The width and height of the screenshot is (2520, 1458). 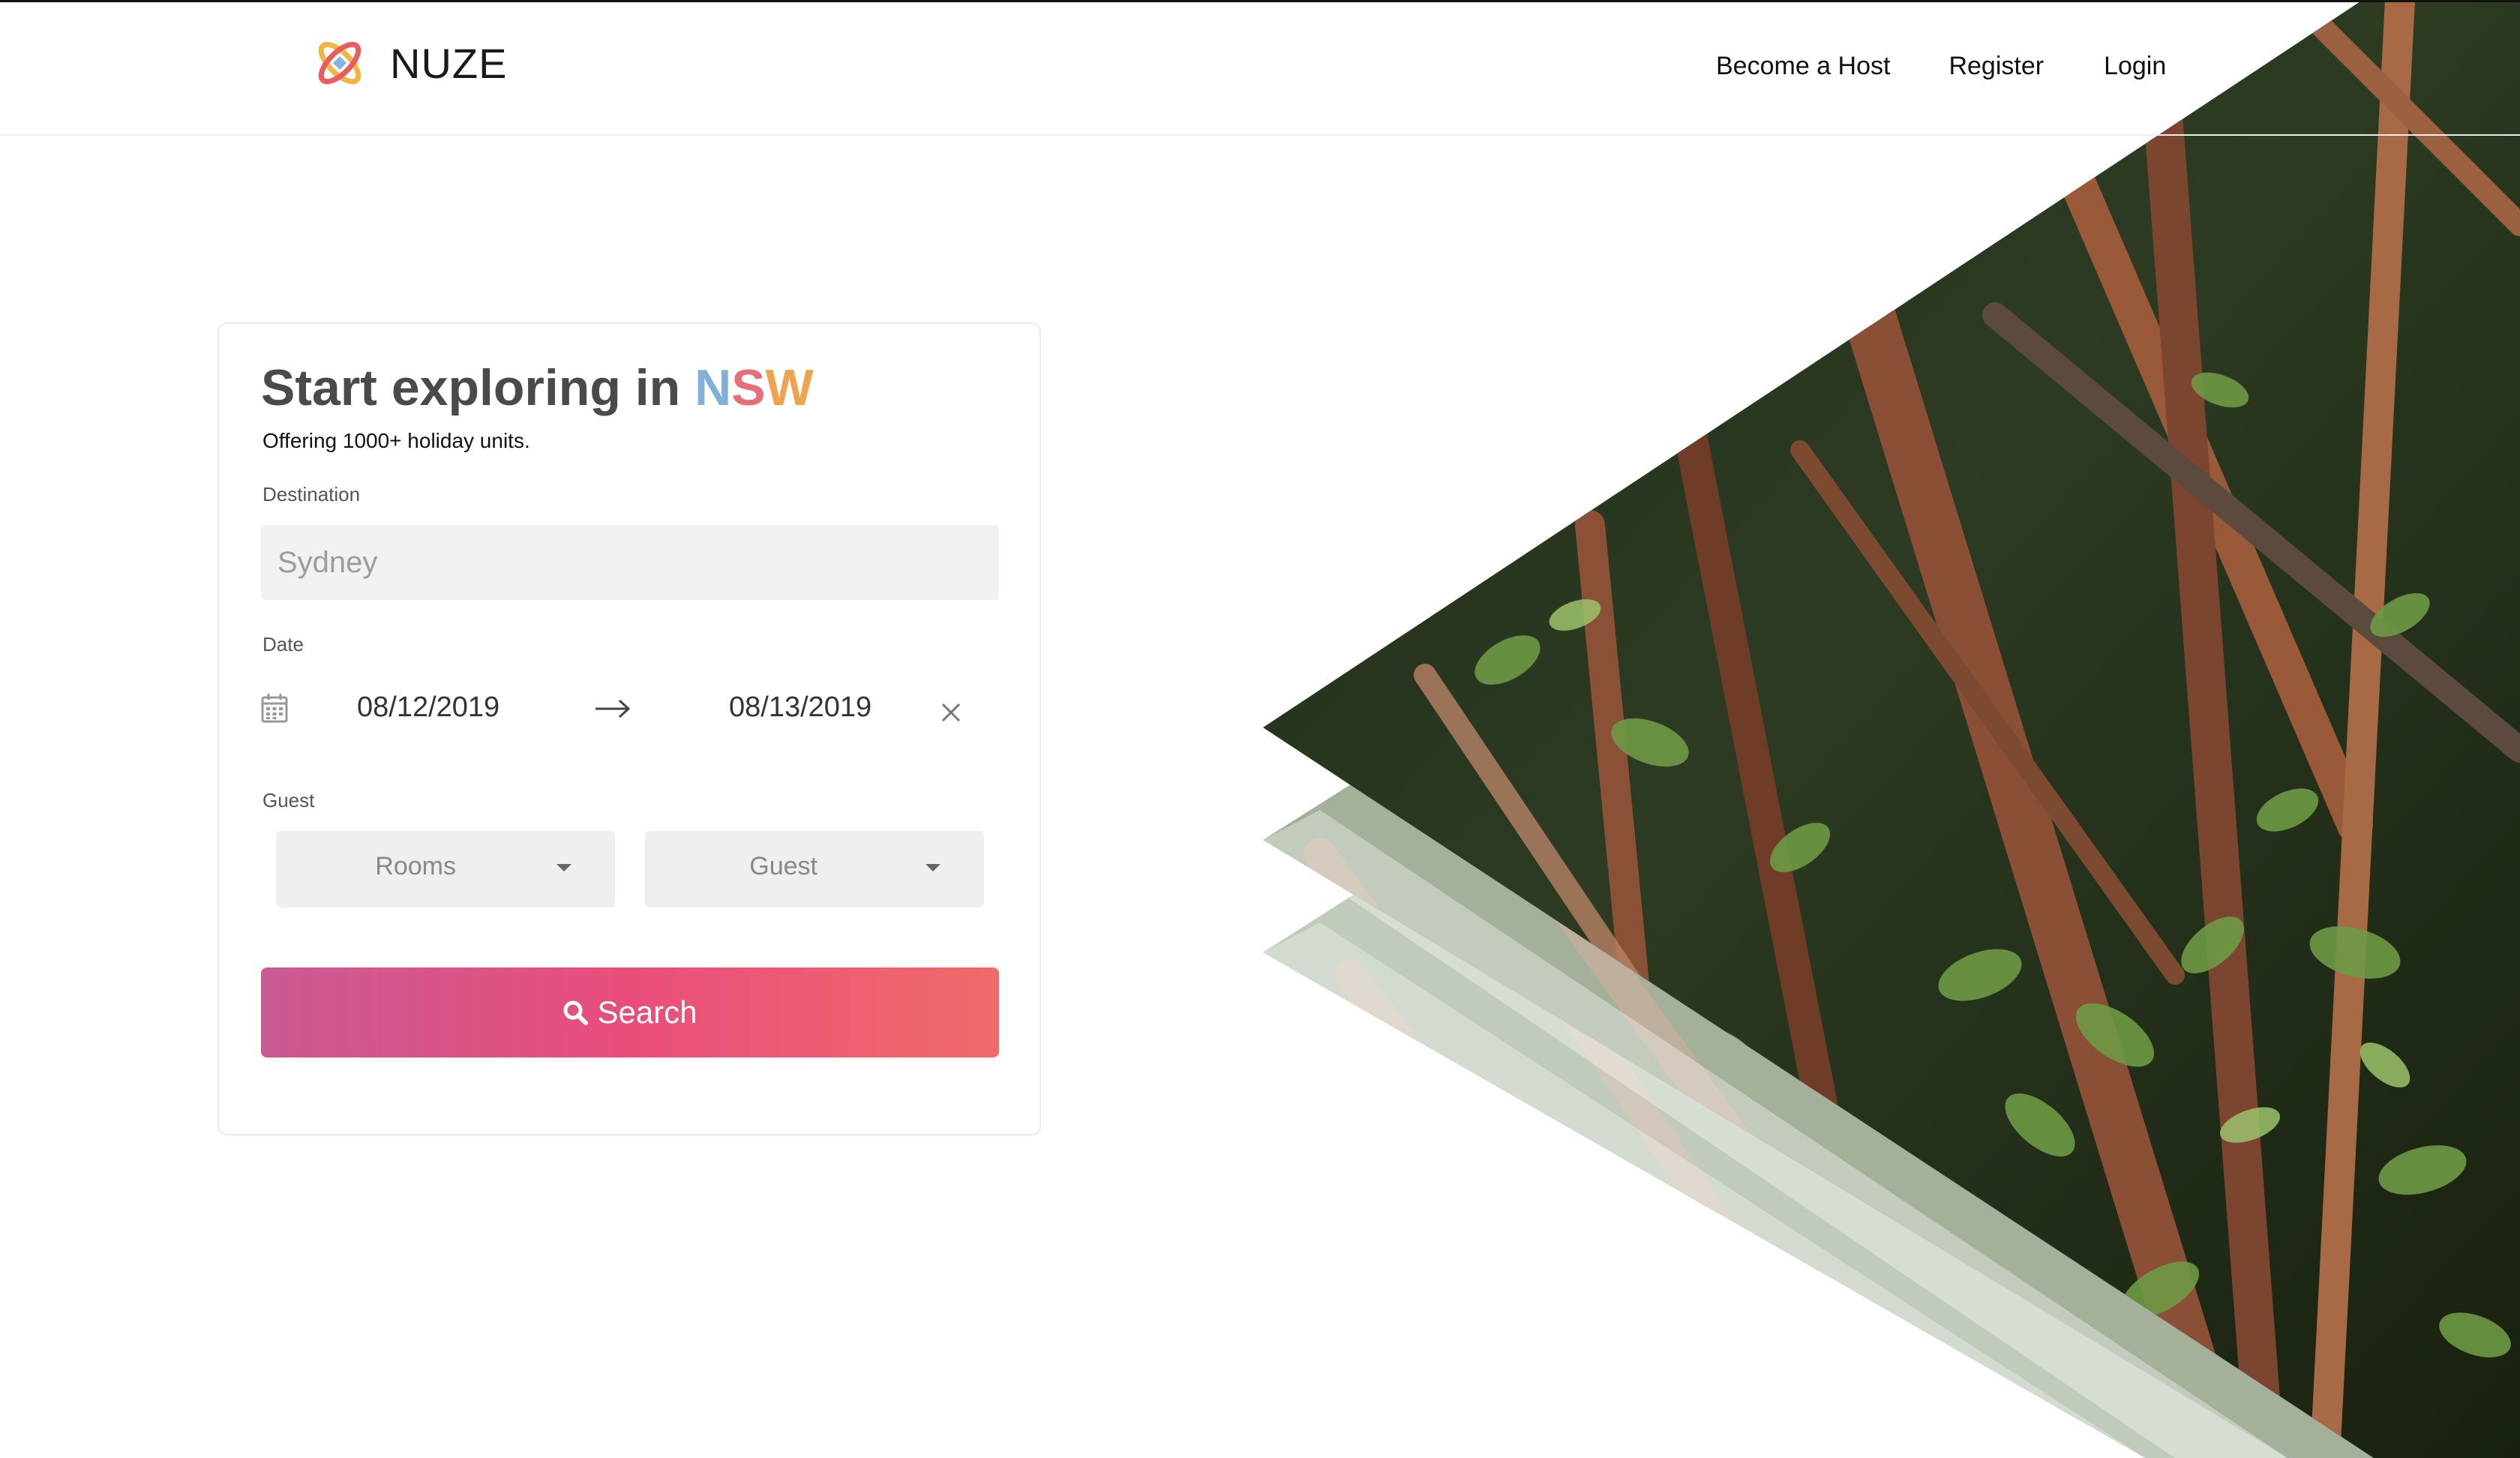 I want to click on search-card-subtitle: Offering 1000+ holiday units., so click(x=396, y=440).